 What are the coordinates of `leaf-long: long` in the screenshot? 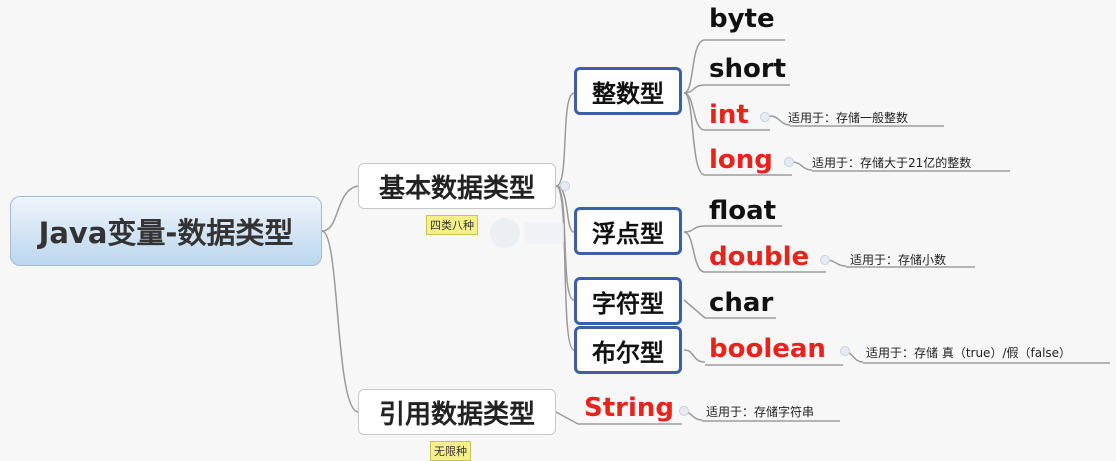 It's located at (741, 160).